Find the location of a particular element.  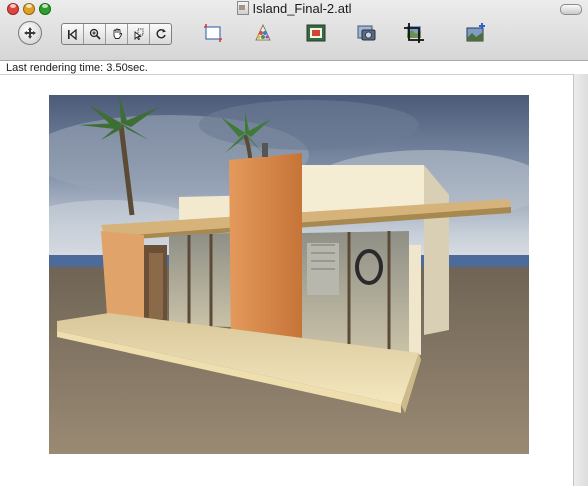

render-image-icon is located at coordinates (316, 33).